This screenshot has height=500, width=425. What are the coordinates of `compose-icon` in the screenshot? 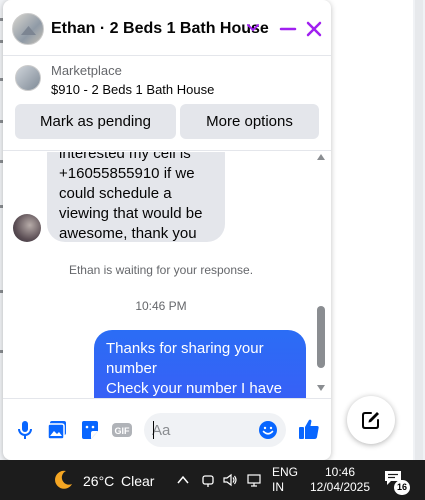 It's located at (370, 420).